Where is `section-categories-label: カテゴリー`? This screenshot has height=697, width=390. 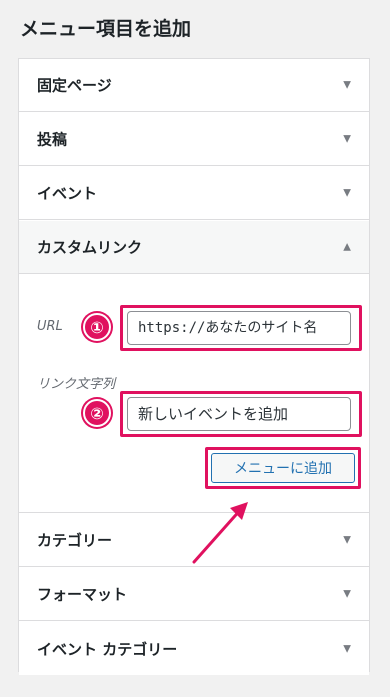 section-categories-label: カテゴリー is located at coordinates (75, 540).